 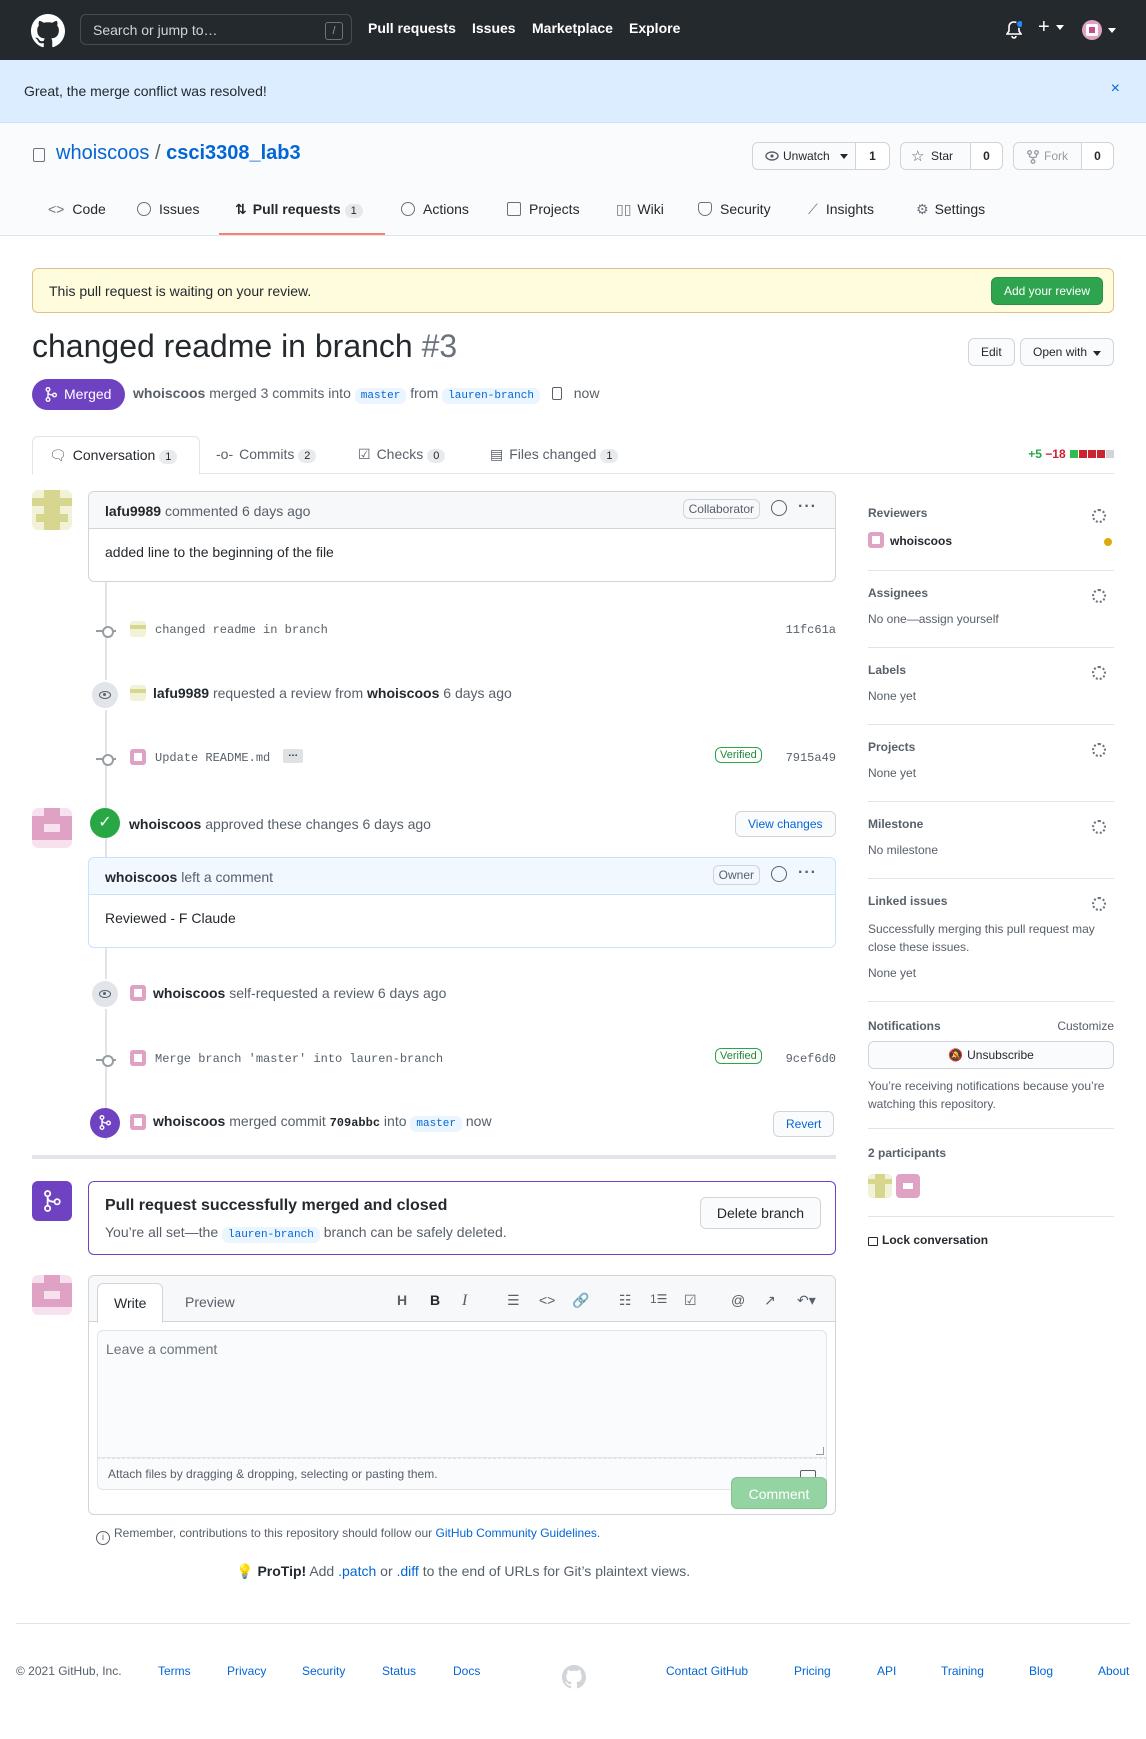 What do you see at coordinates (991, 593) in the screenshot?
I see `assignees-heading: Assignees` at bounding box center [991, 593].